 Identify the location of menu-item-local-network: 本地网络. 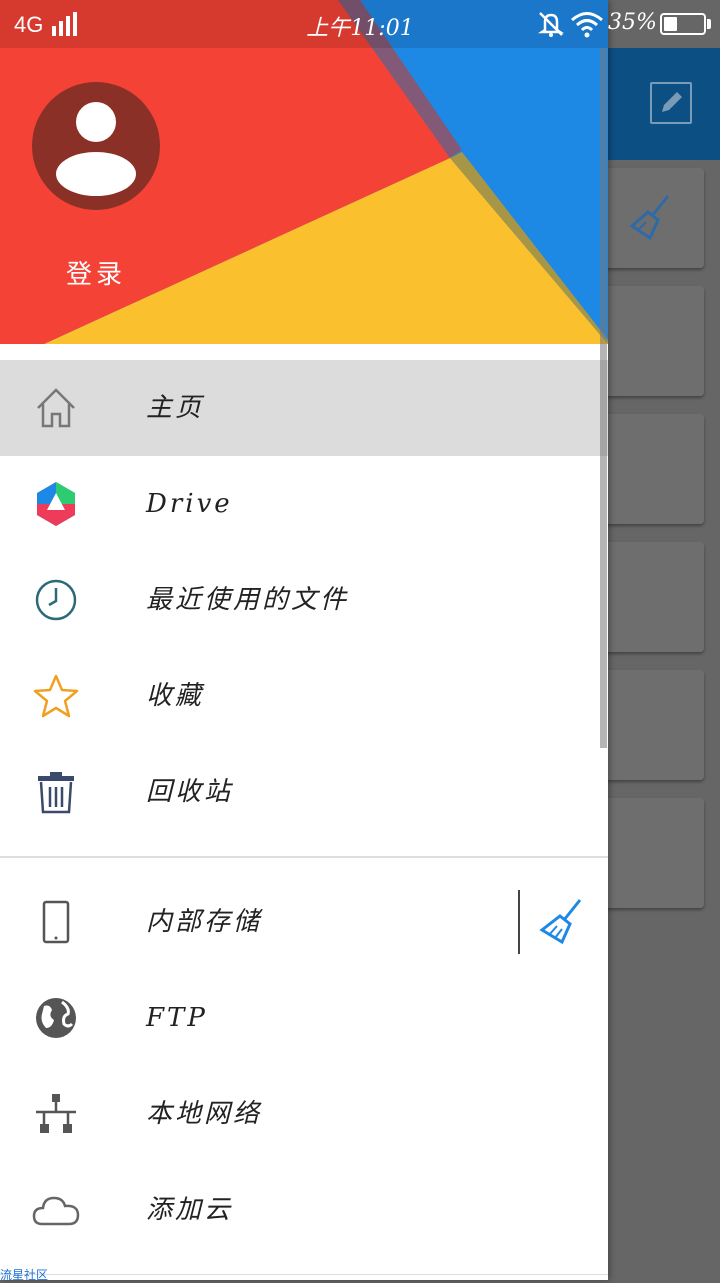
(304, 1114).